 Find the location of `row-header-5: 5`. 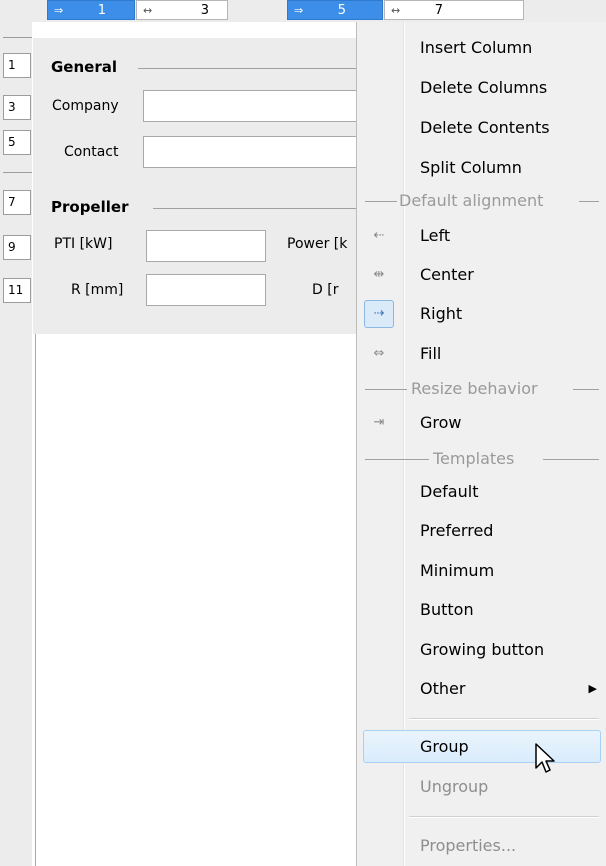

row-header-5: 5 is located at coordinates (17, 142).